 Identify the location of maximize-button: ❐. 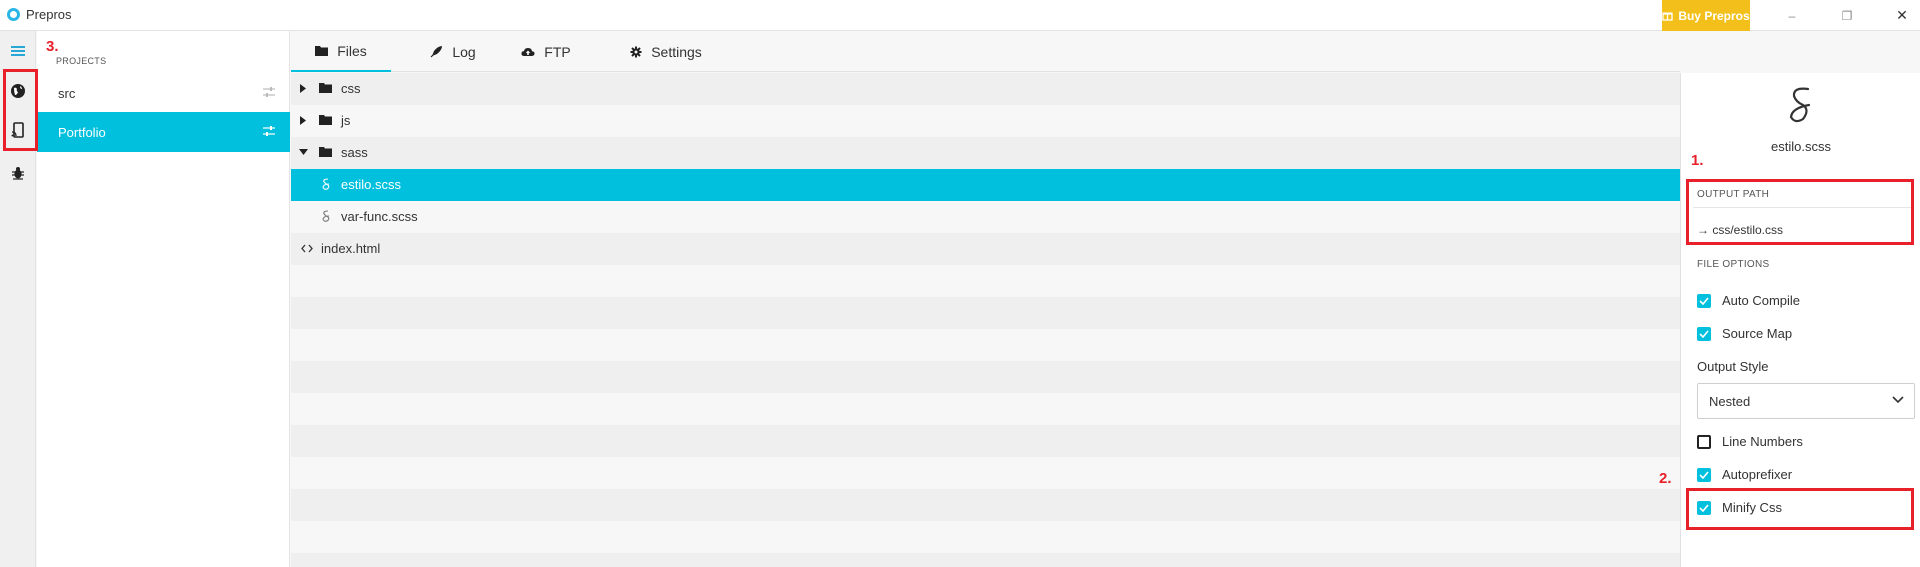
(1847, 15).